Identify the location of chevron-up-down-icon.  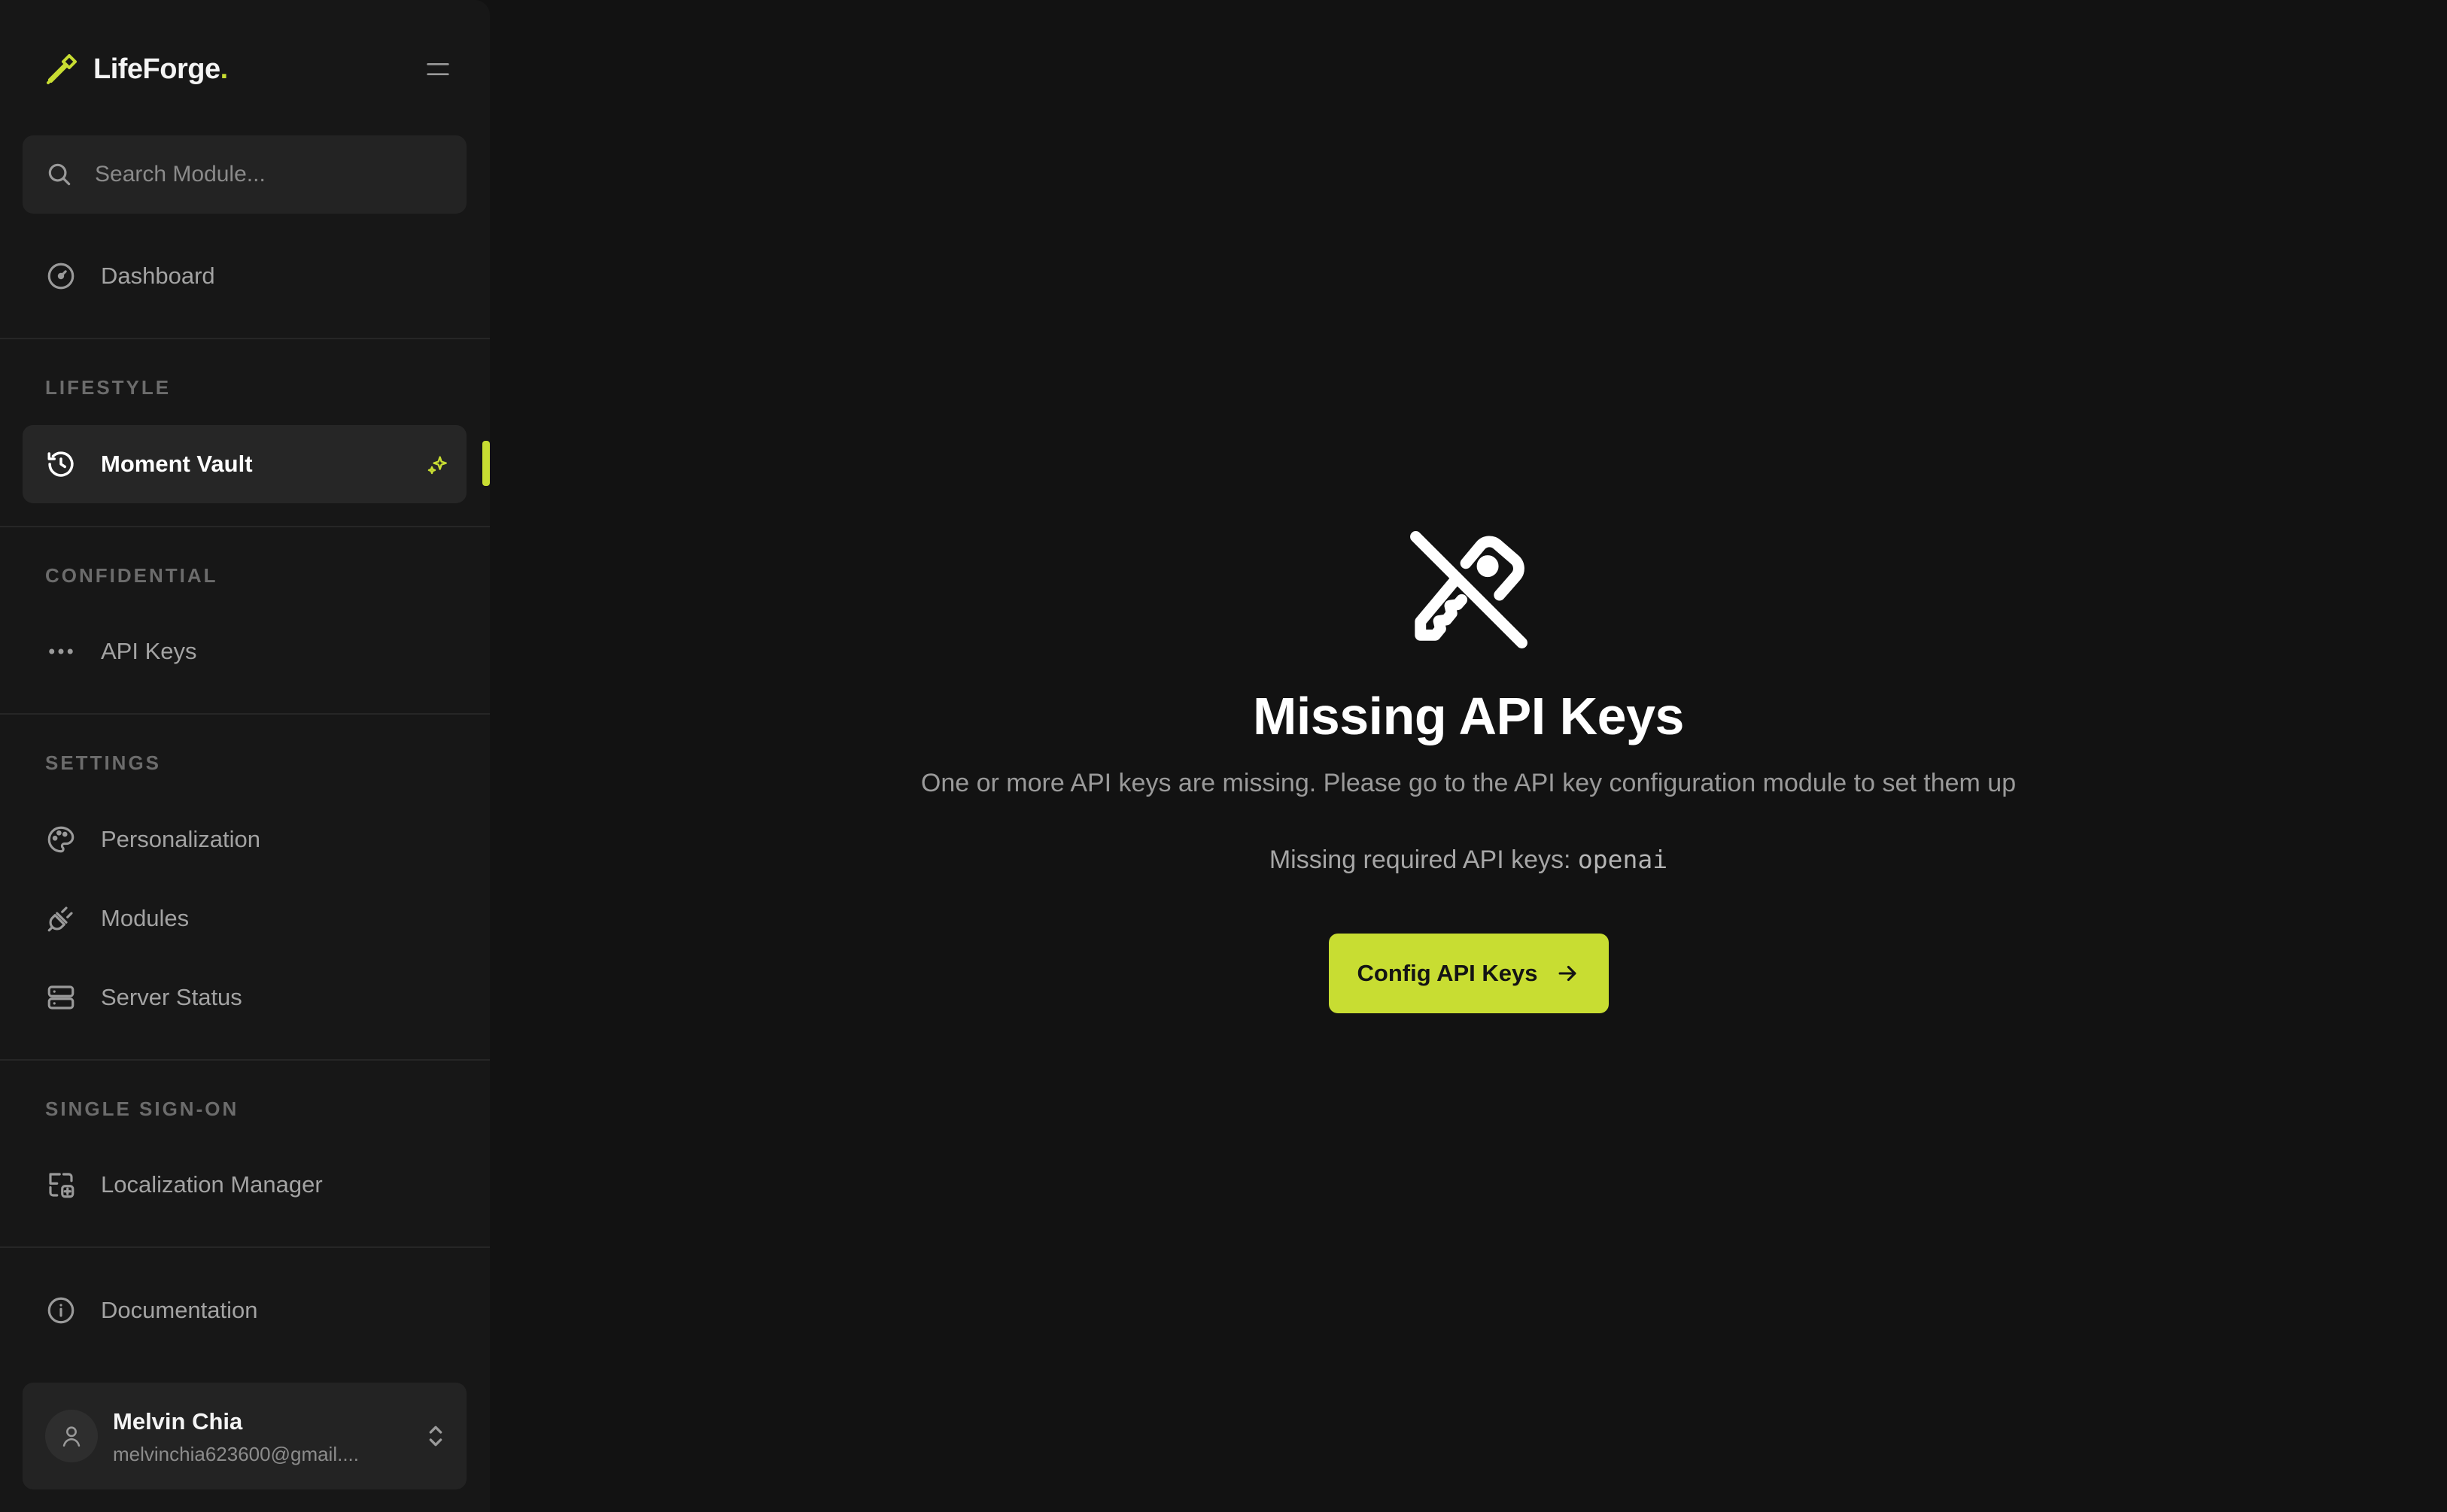
(435, 1436).